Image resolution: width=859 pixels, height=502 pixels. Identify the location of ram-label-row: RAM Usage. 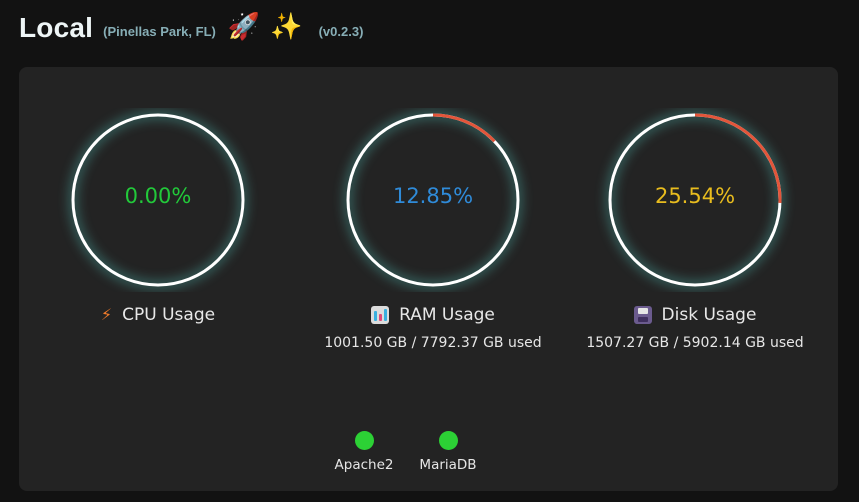
(433, 315).